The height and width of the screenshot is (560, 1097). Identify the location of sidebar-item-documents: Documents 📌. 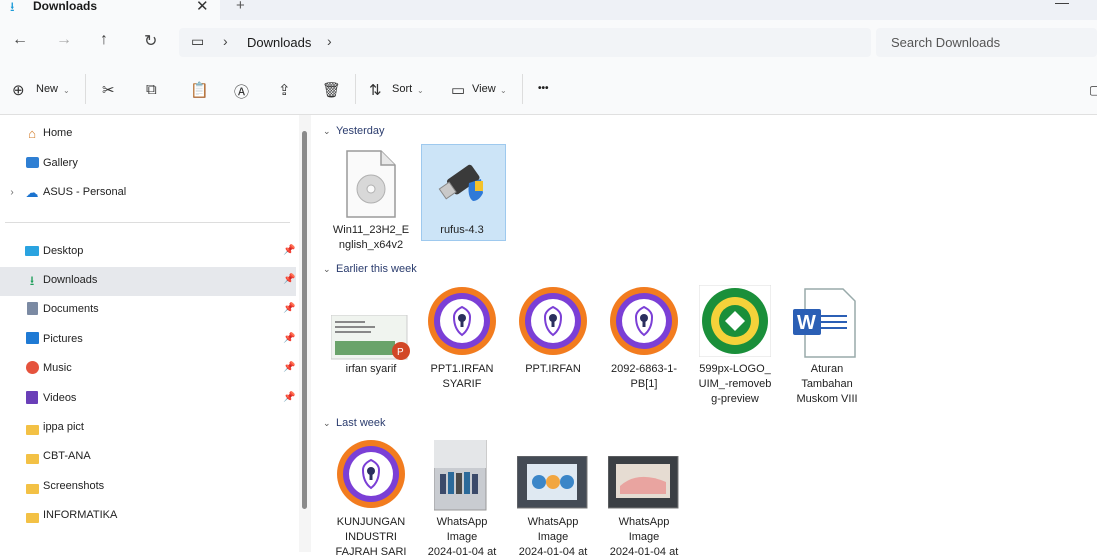
(148, 310).